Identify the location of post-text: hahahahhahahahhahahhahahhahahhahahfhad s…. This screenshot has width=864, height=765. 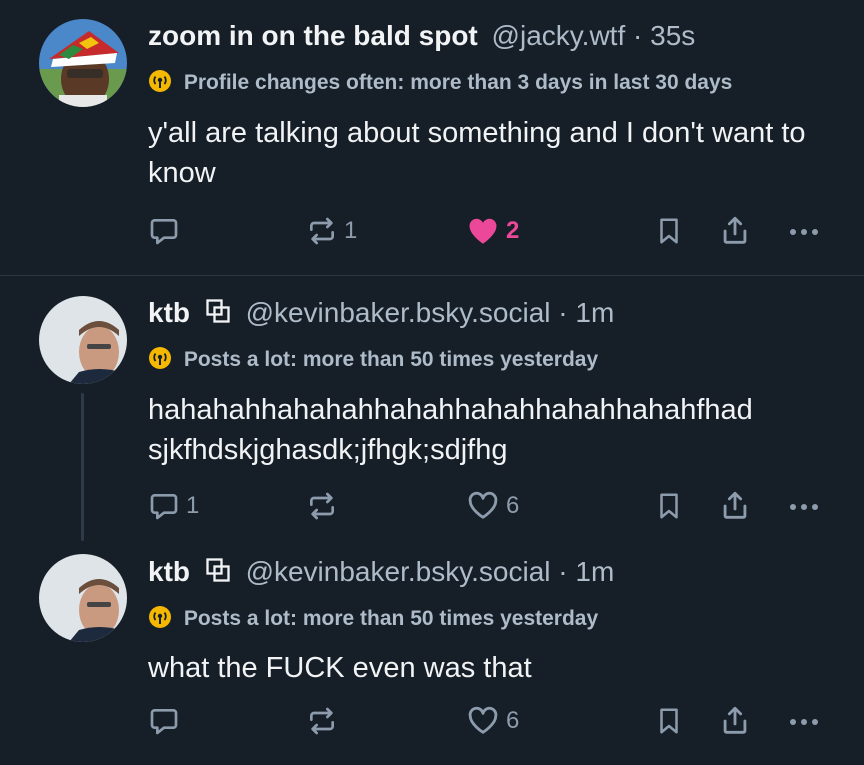
(450, 430).